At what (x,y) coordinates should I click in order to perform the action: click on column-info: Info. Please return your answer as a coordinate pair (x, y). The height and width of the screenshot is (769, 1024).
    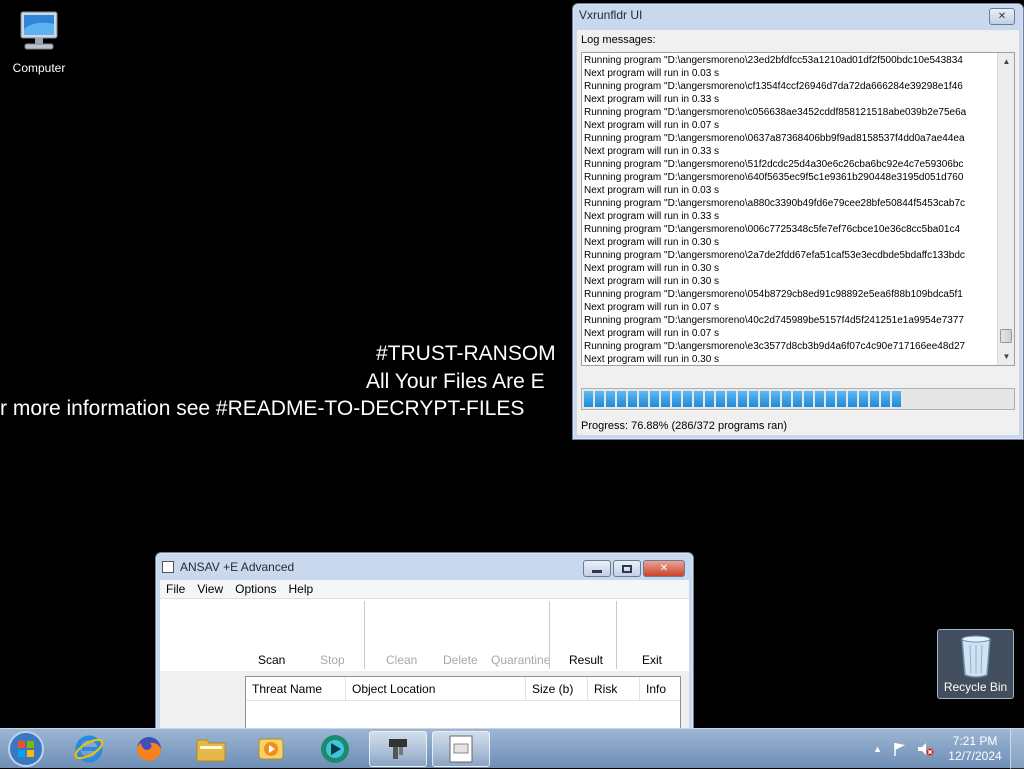
    Looking at the image, I should click on (660, 688).